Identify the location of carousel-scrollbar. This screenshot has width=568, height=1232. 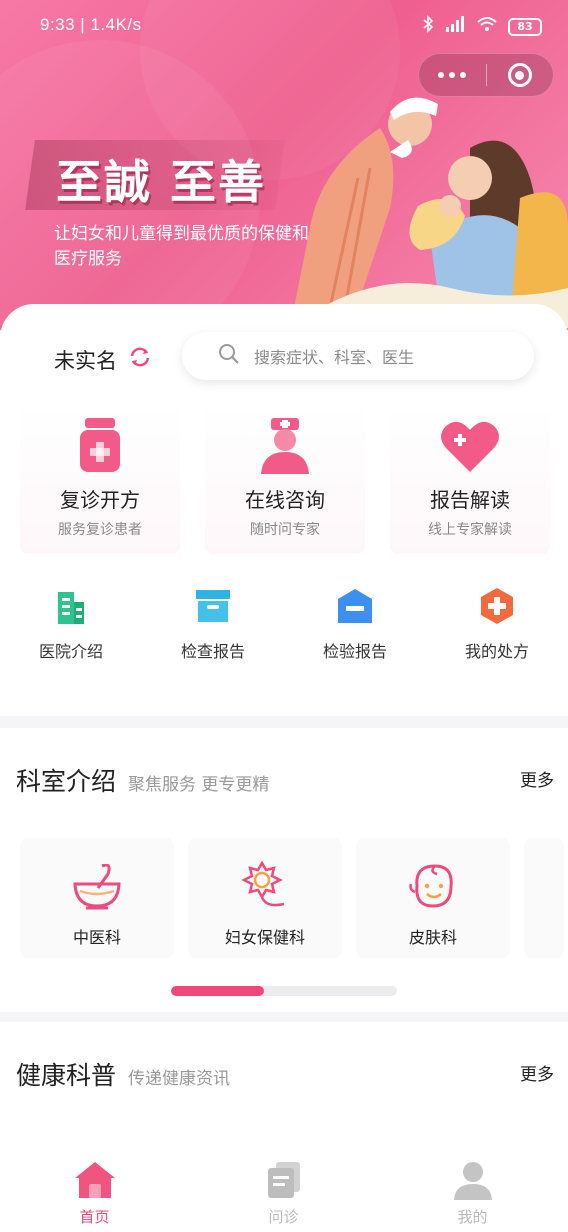
(284, 991).